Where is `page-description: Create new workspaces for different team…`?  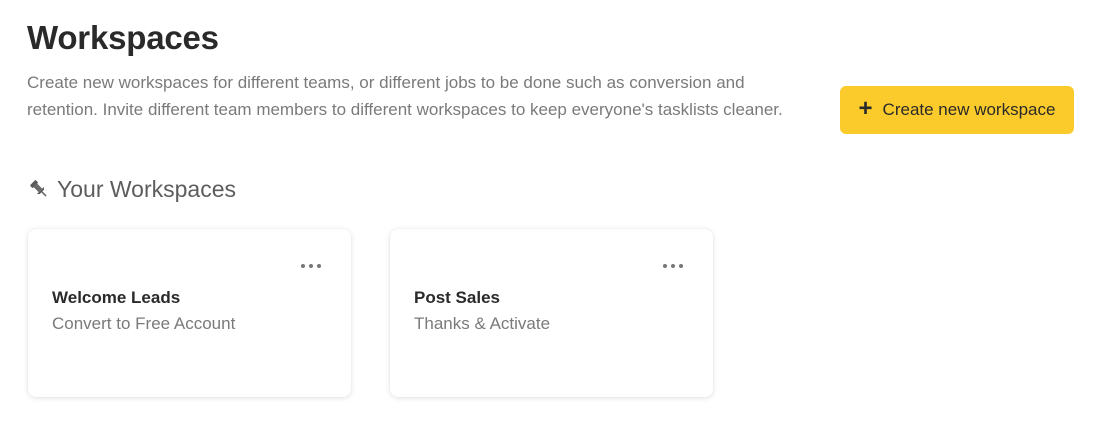 page-description: Create new workspaces for different team… is located at coordinates (405, 96).